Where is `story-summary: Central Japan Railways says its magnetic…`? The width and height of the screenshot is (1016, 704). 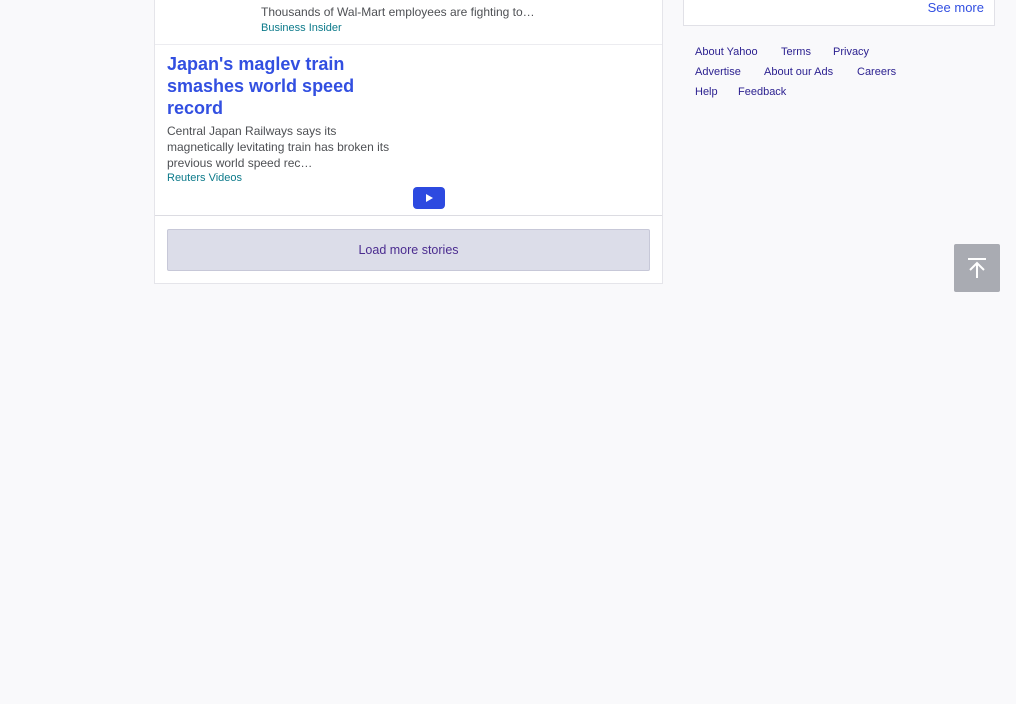
story-summary: Central Japan Railways says its magnetic… is located at coordinates (278, 147).